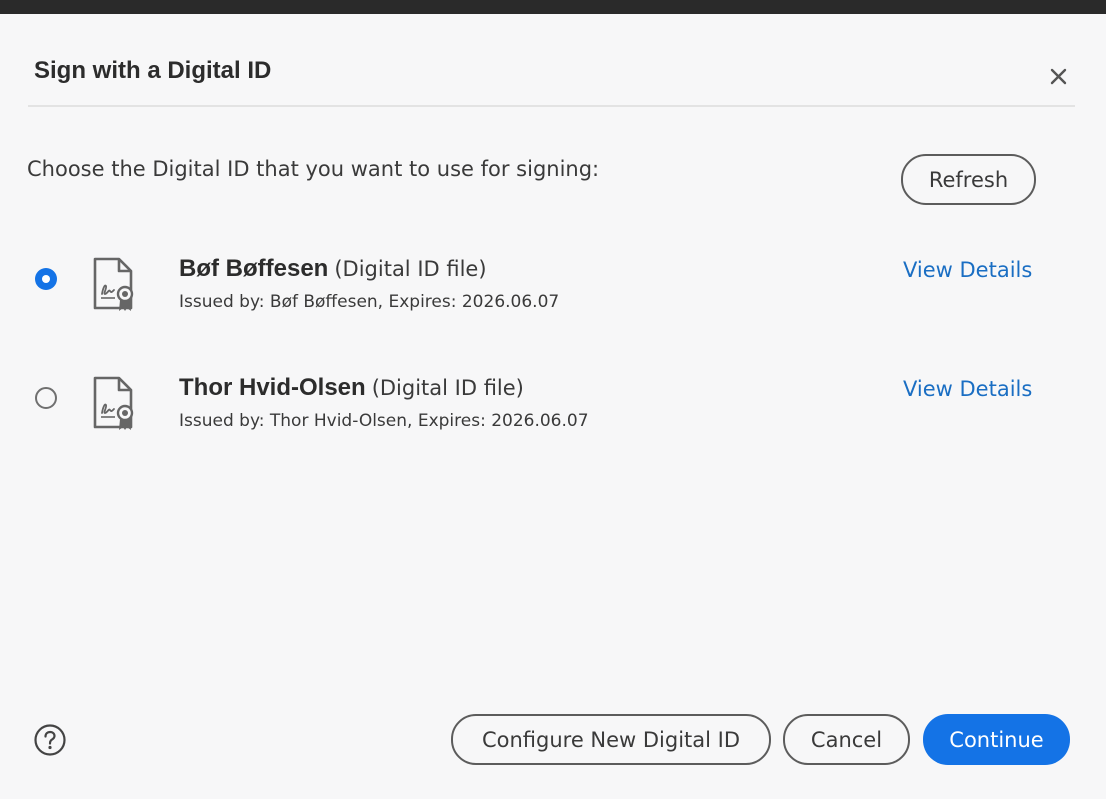 Image resolution: width=1106 pixels, height=799 pixels. I want to click on close-icon-graphic, so click(1058, 76).